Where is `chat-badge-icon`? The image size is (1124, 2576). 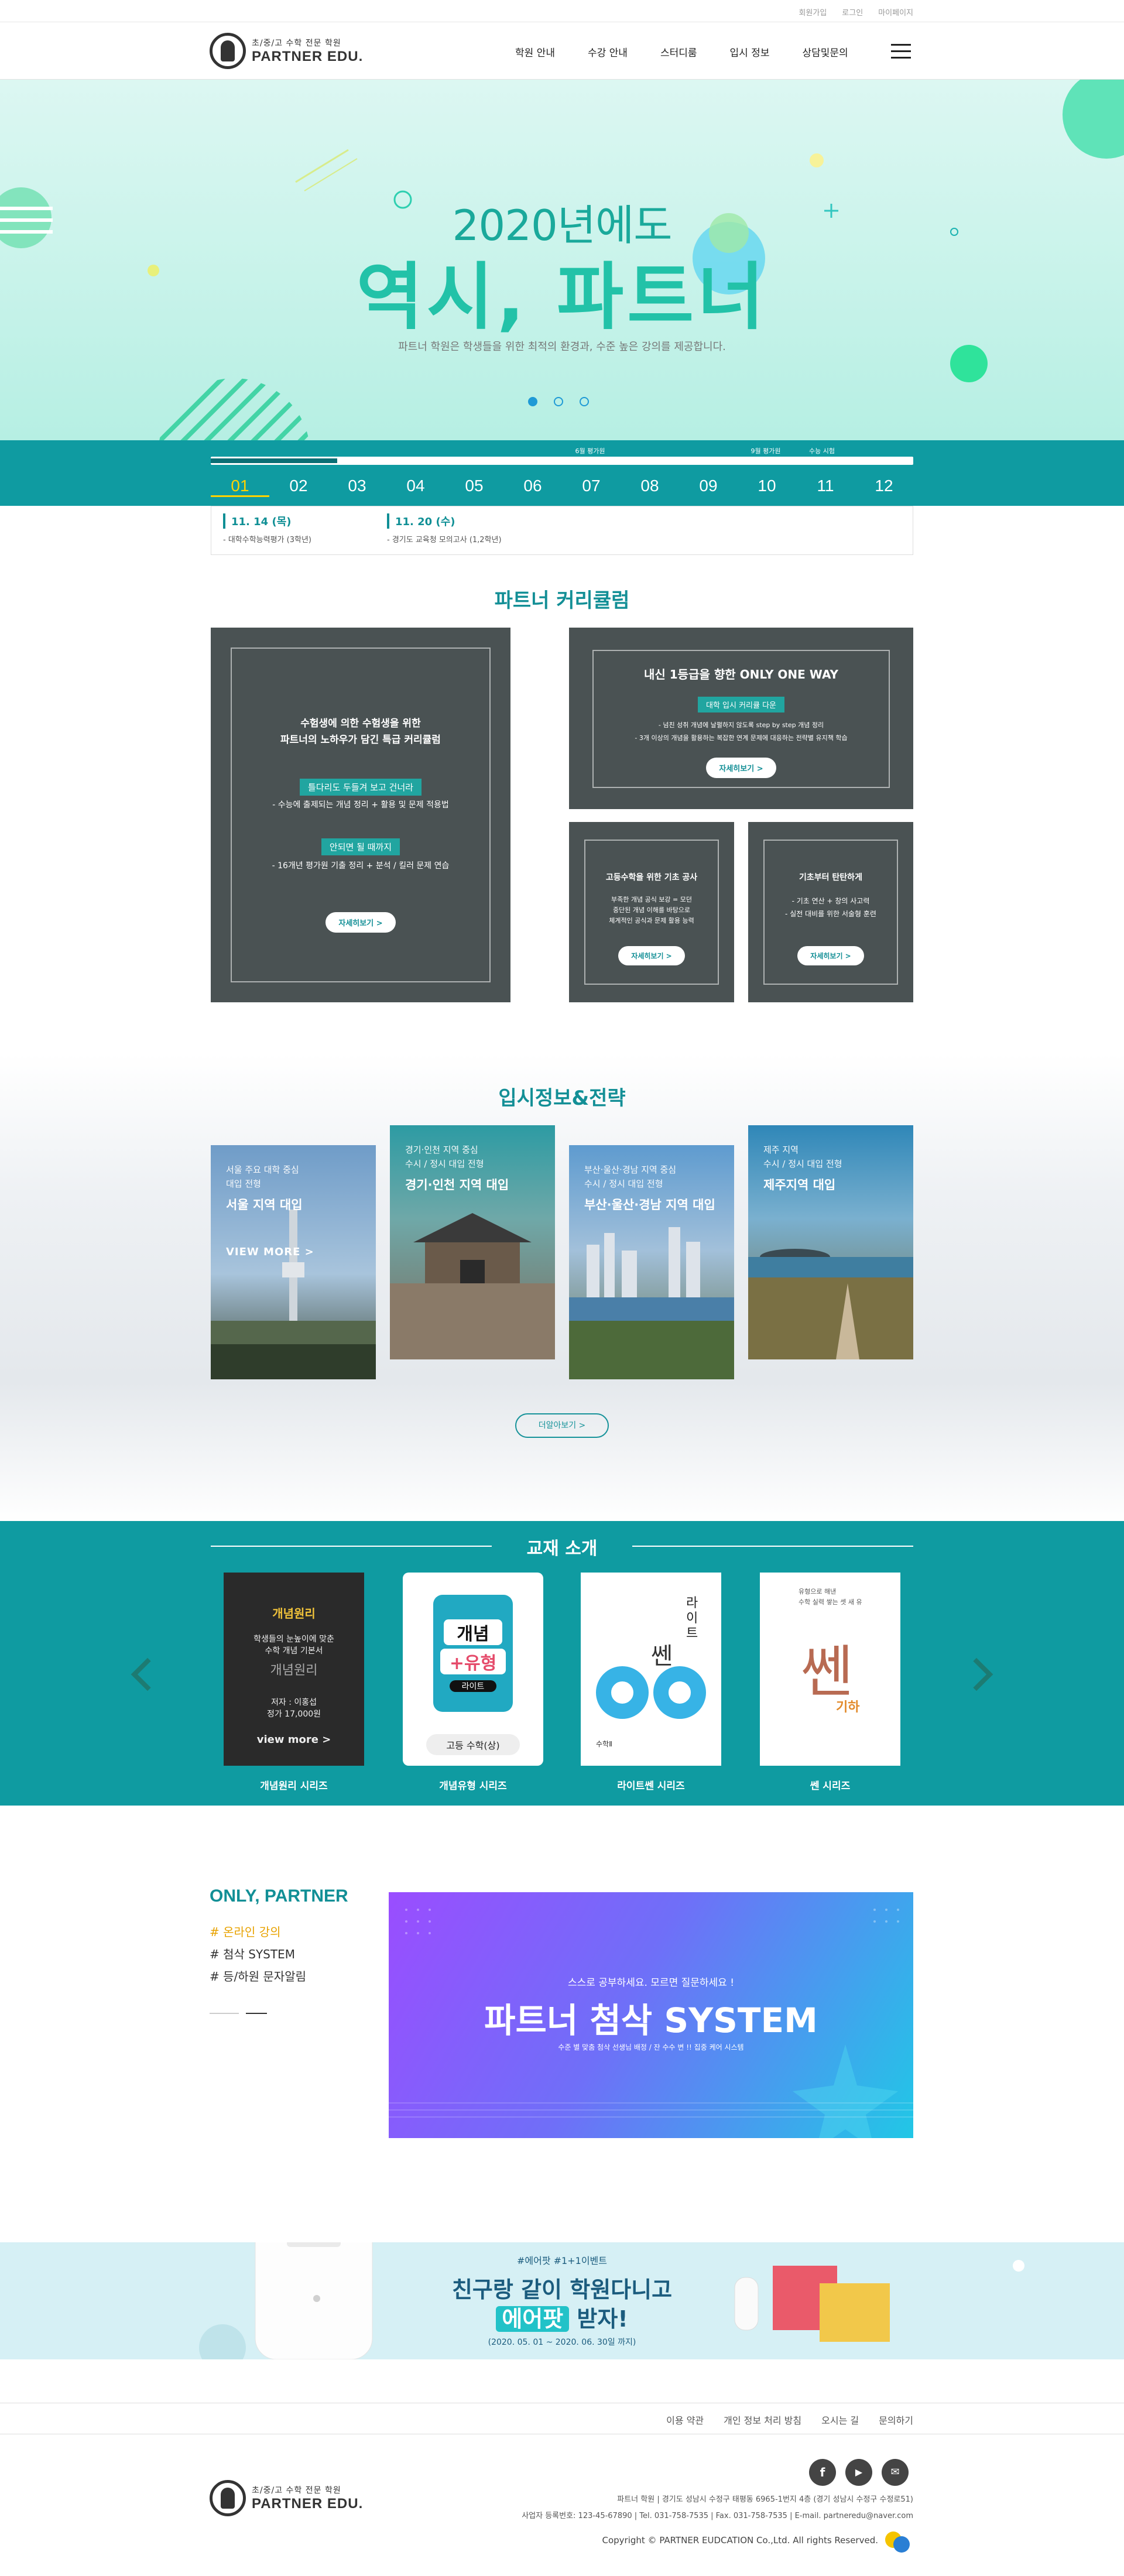 chat-badge-icon is located at coordinates (898, 2542).